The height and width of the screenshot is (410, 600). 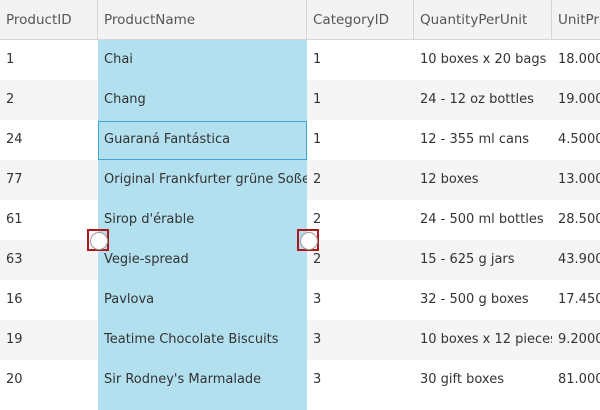 What do you see at coordinates (576, 140) in the screenshot?
I see `cell-unitprice: 4.5000` at bounding box center [576, 140].